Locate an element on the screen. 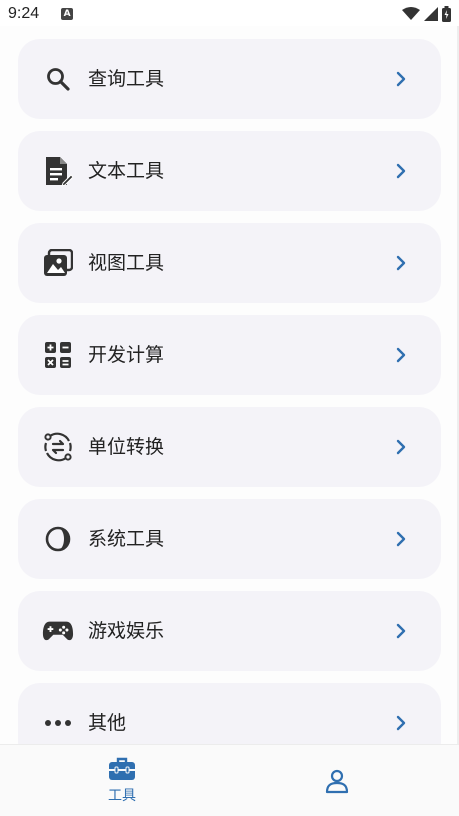  menu-item-label: 查询工具 is located at coordinates (126, 79).